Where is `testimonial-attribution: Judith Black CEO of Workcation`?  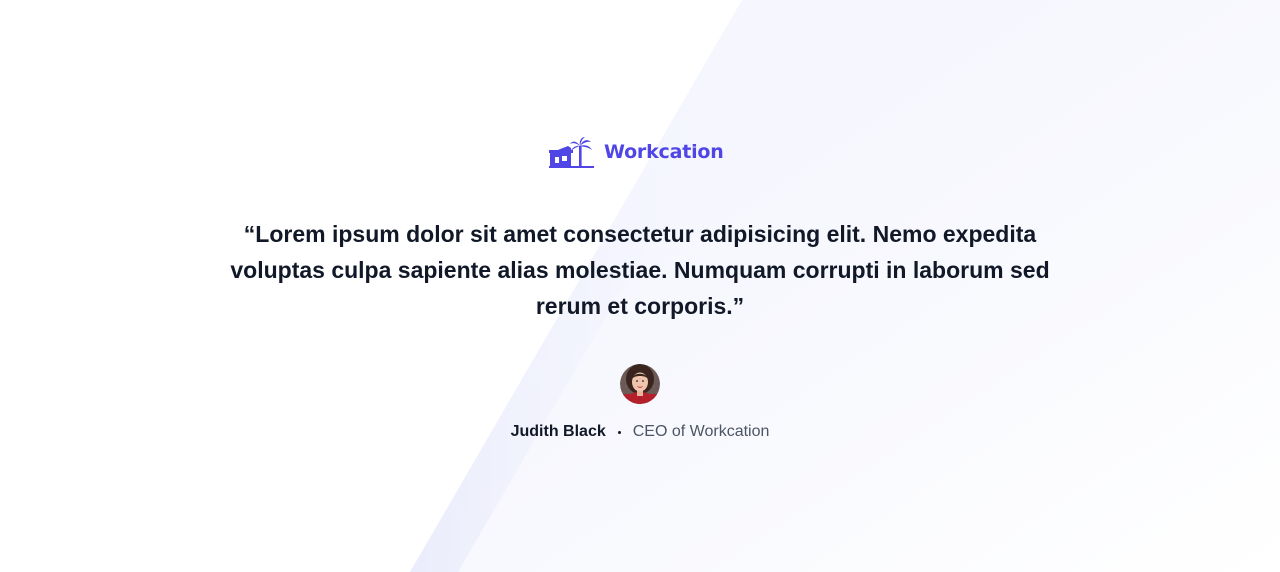
testimonial-attribution: Judith Black CEO of Workcation is located at coordinates (640, 432).